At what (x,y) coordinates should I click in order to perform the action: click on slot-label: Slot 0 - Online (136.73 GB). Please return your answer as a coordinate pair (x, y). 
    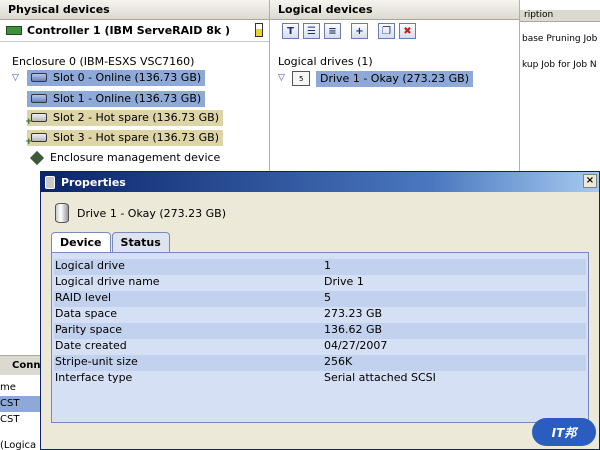
    Looking at the image, I should click on (127, 77).